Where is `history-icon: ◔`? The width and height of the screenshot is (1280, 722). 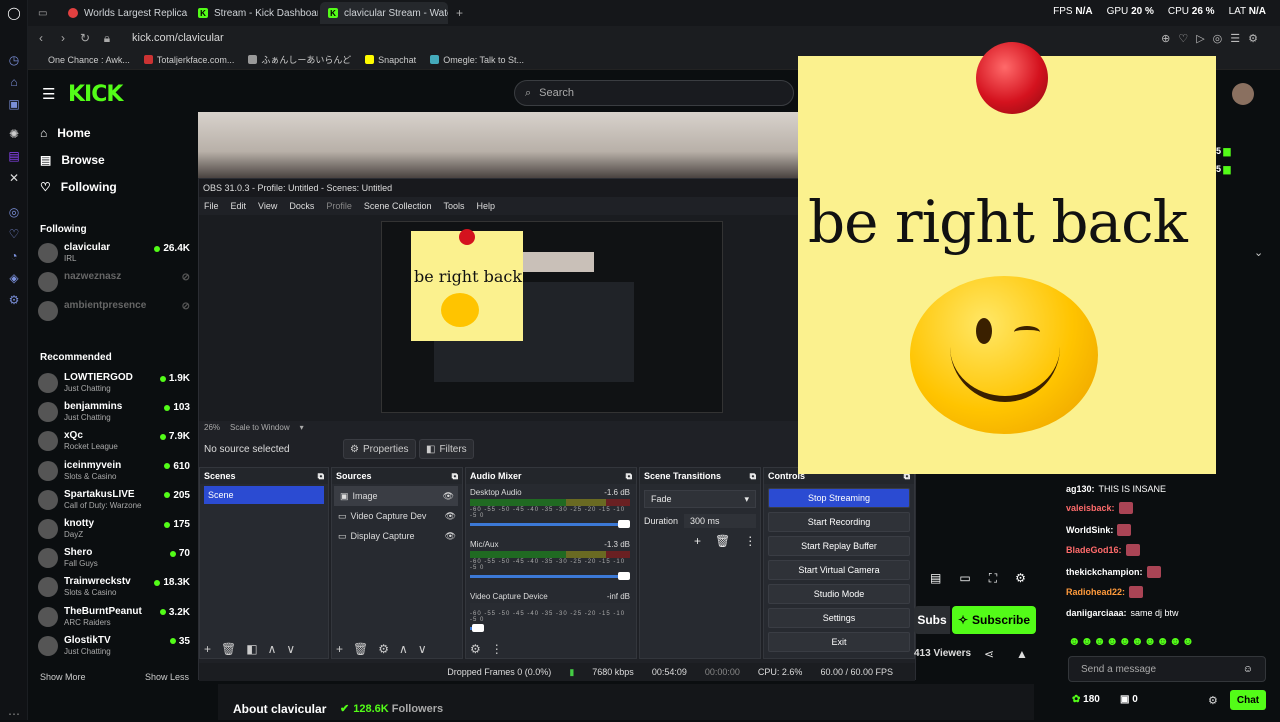 history-icon: ◔ is located at coordinates (14, 256).